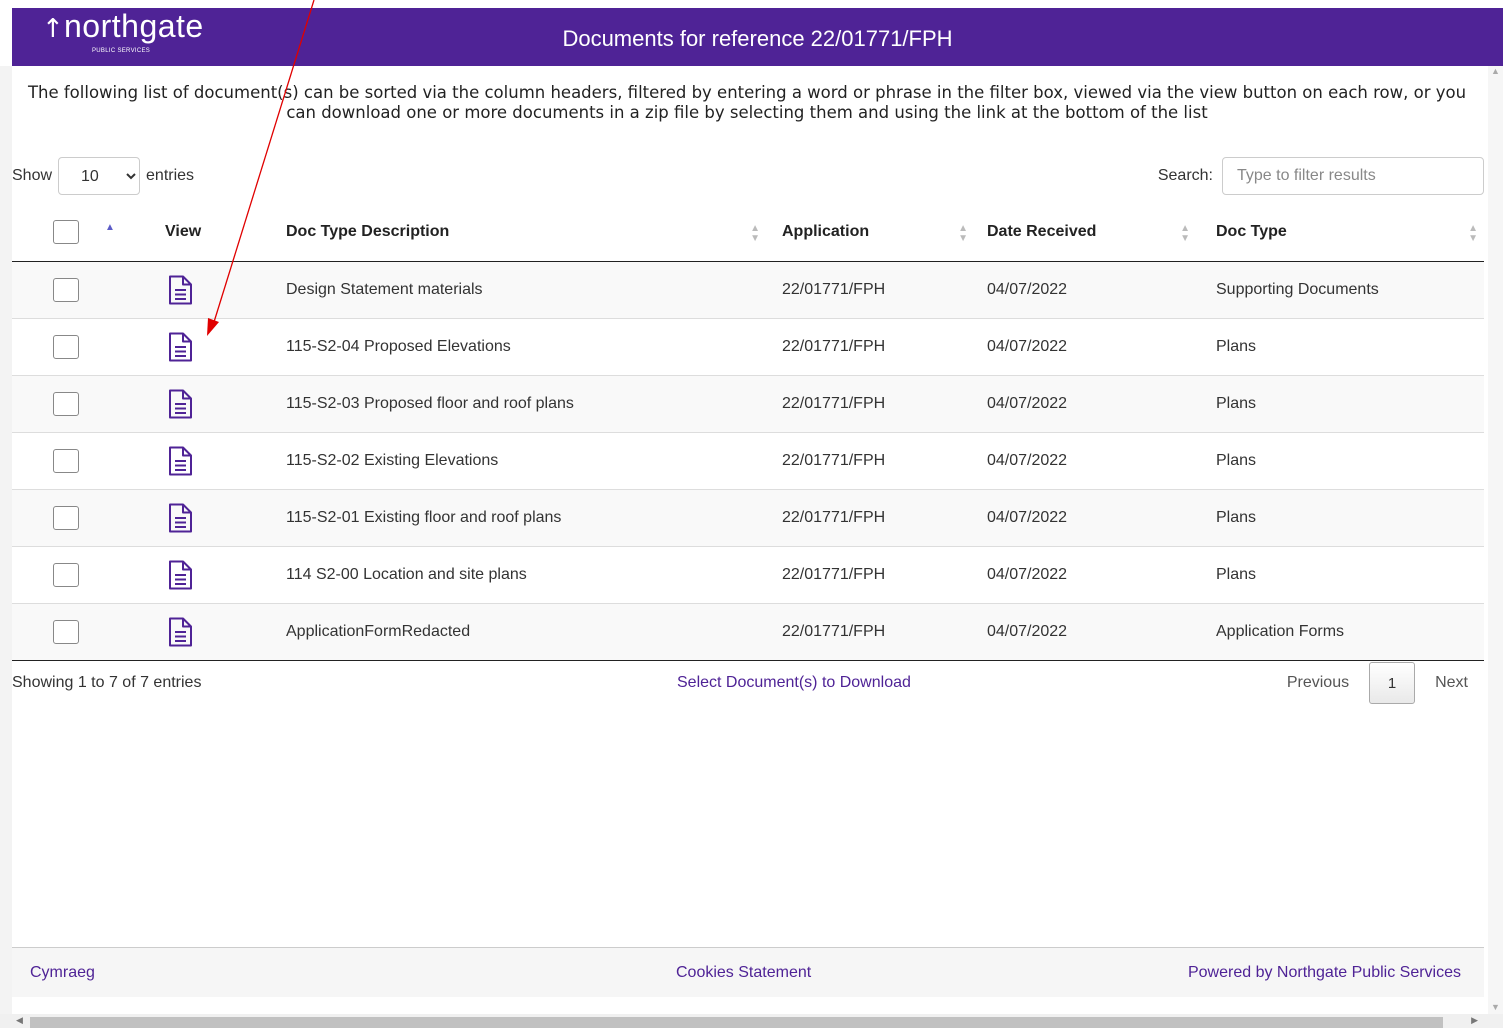  Describe the element at coordinates (264, 161) in the screenshot. I see `annotation-arrow-line` at that location.